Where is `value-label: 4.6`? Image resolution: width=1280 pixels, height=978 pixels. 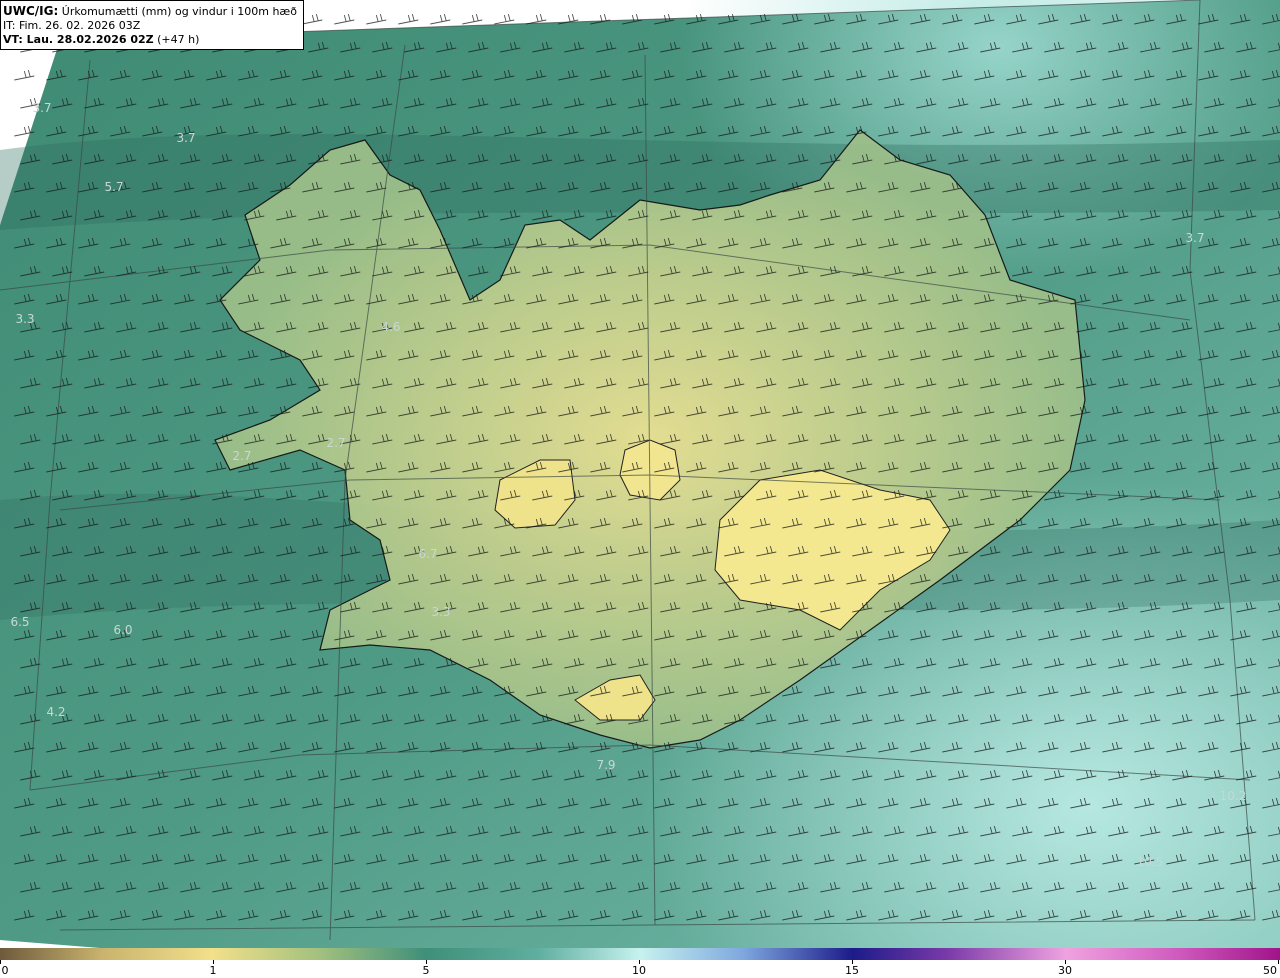
value-label: 4.6 is located at coordinates (391, 327).